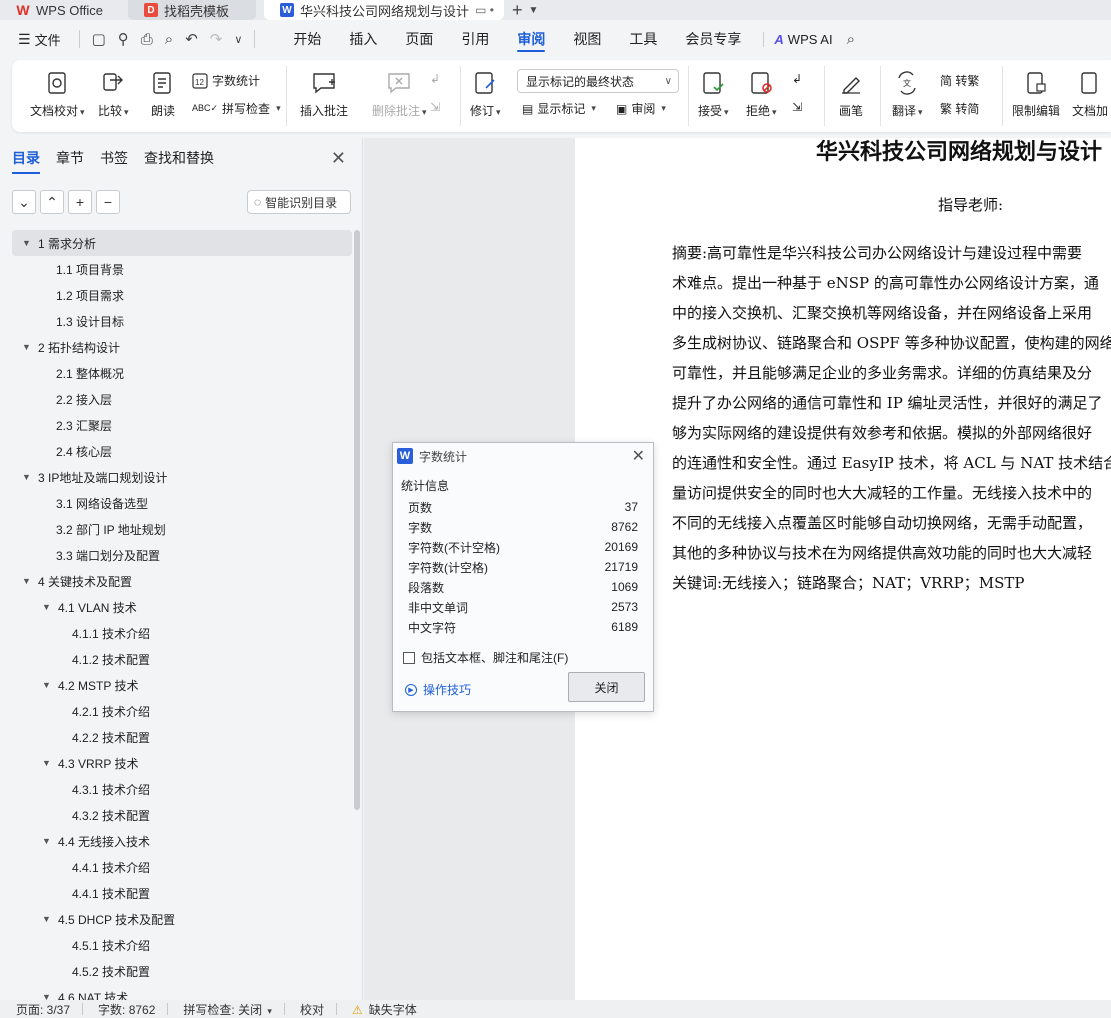  I want to click on print-icon: ⎙, so click(147, 39).